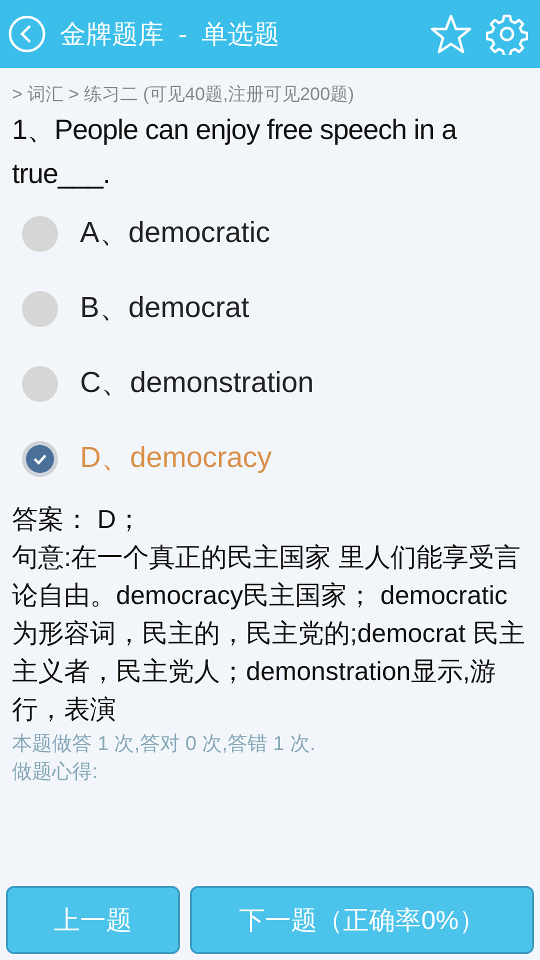  I want to click on option-label: B、democrat, so click(165, 308).